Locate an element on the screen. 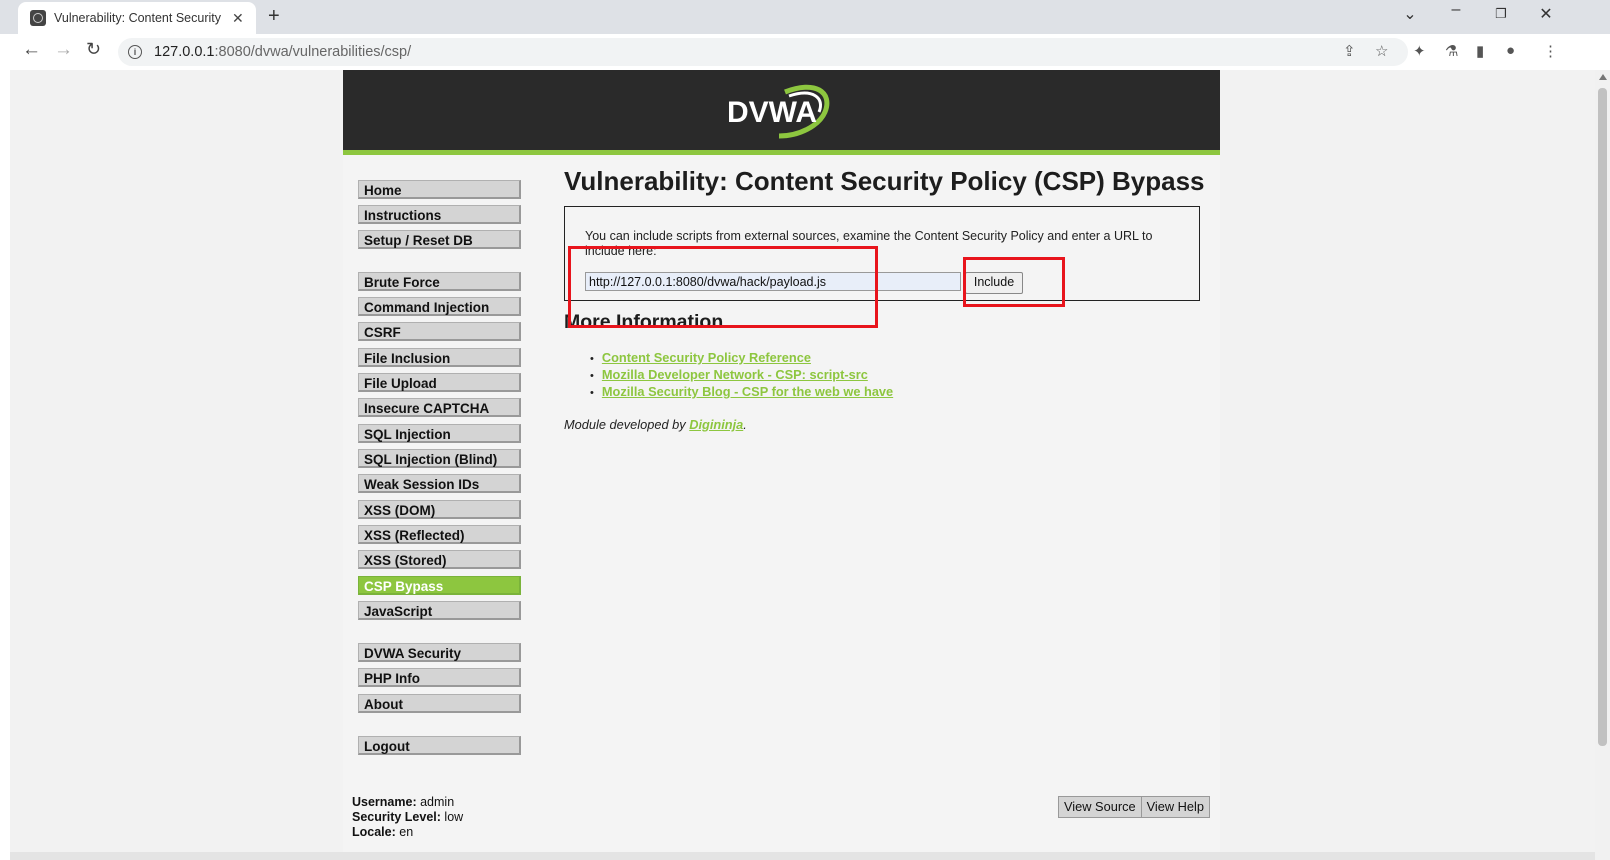  site-info-icon: i is located at coordinates (135, 52).